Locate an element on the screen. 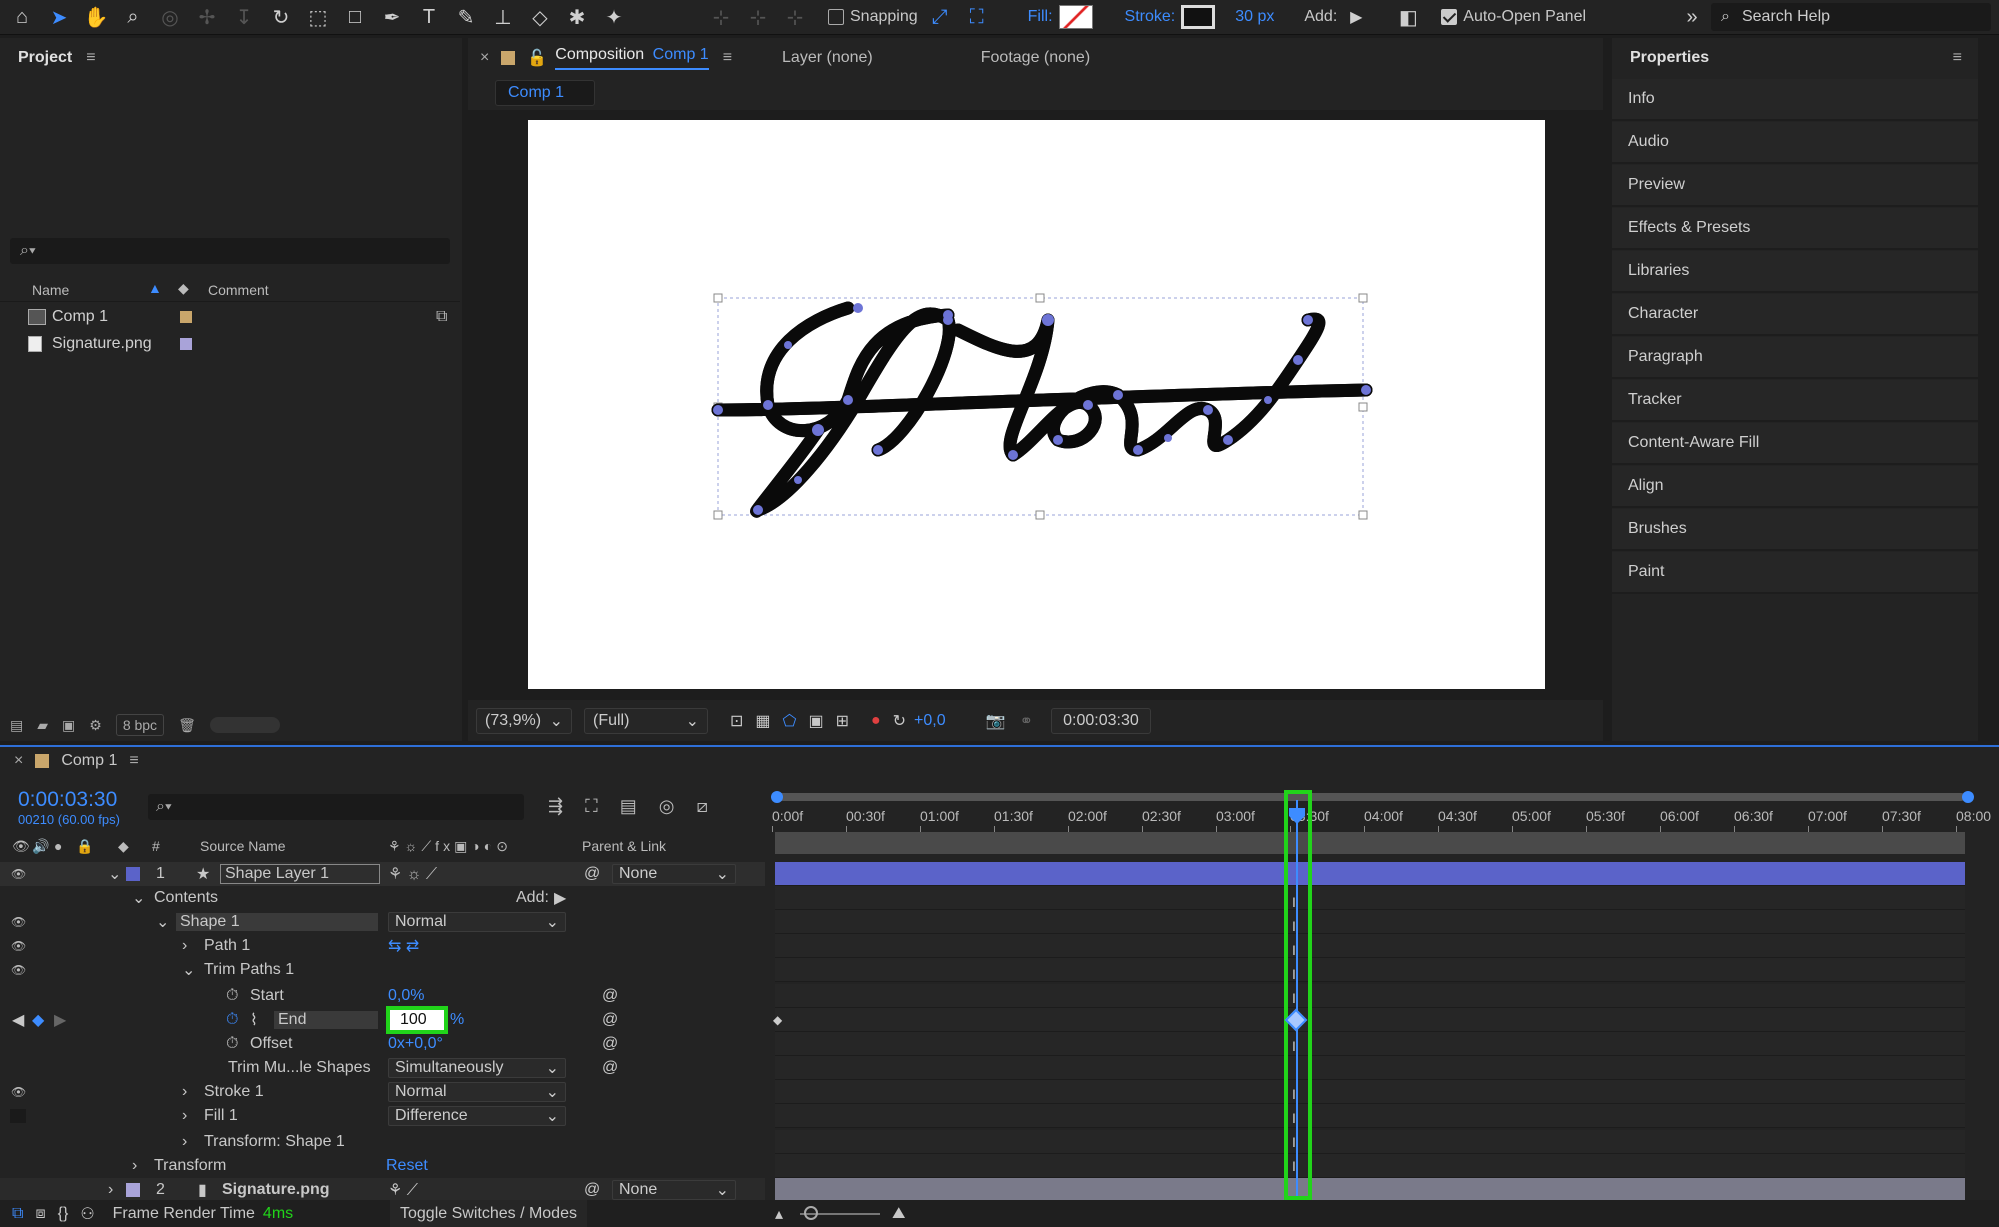  work-area-end-handle is located at coordinates (1968, 797).